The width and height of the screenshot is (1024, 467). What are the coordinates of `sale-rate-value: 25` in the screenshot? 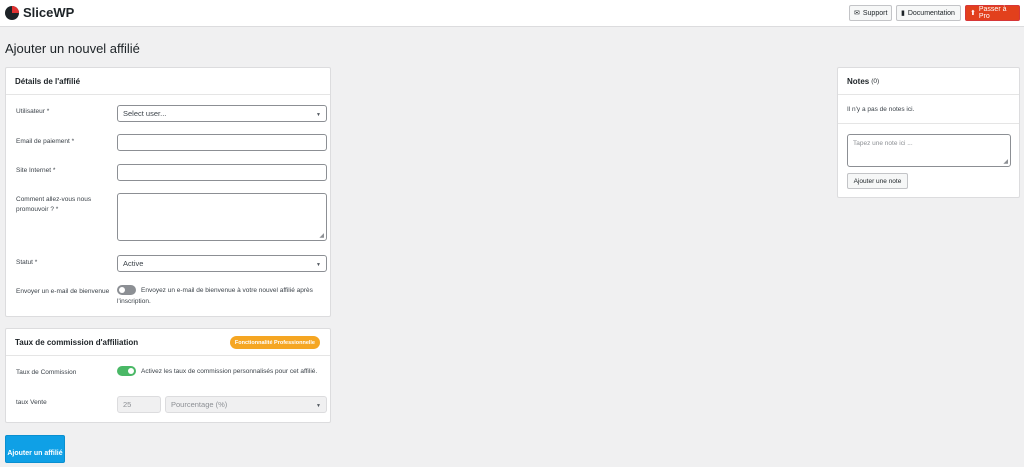 It's located at (127, 404).